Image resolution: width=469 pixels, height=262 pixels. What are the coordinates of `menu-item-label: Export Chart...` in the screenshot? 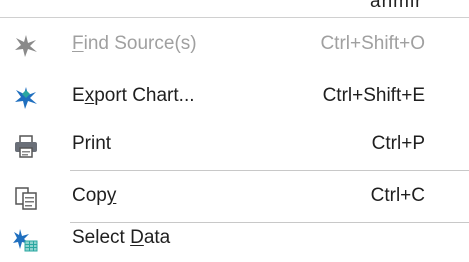 It's located at (133, 95).